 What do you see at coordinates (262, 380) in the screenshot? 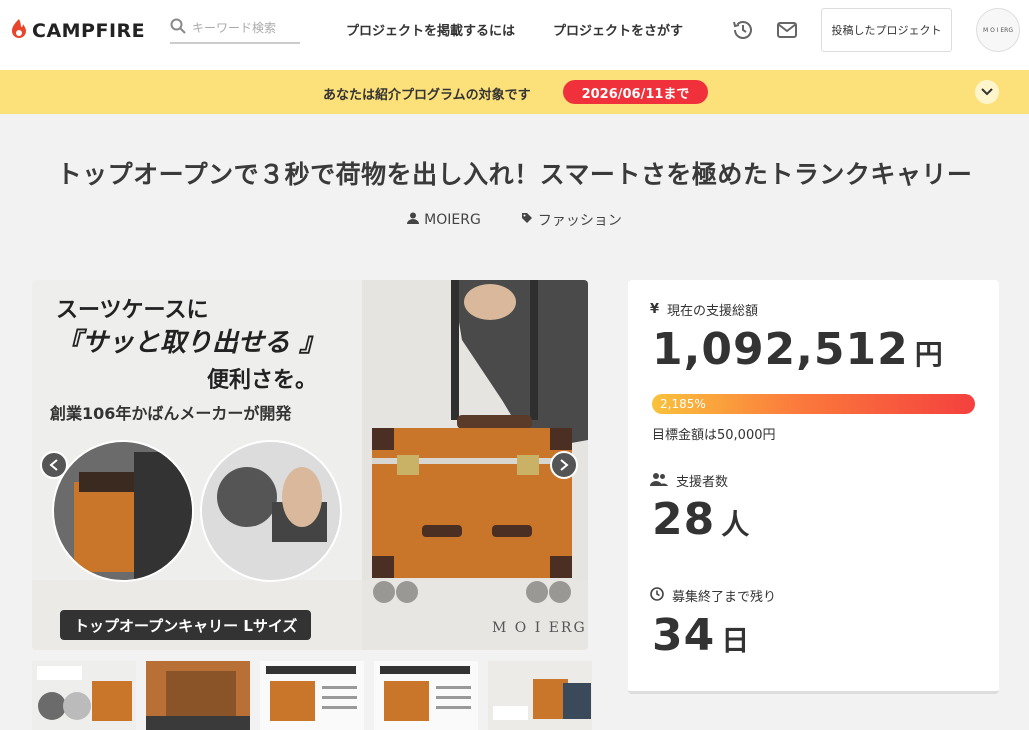
I see `image-headline-3: 便利さを。` at bounding box center [262, 380].